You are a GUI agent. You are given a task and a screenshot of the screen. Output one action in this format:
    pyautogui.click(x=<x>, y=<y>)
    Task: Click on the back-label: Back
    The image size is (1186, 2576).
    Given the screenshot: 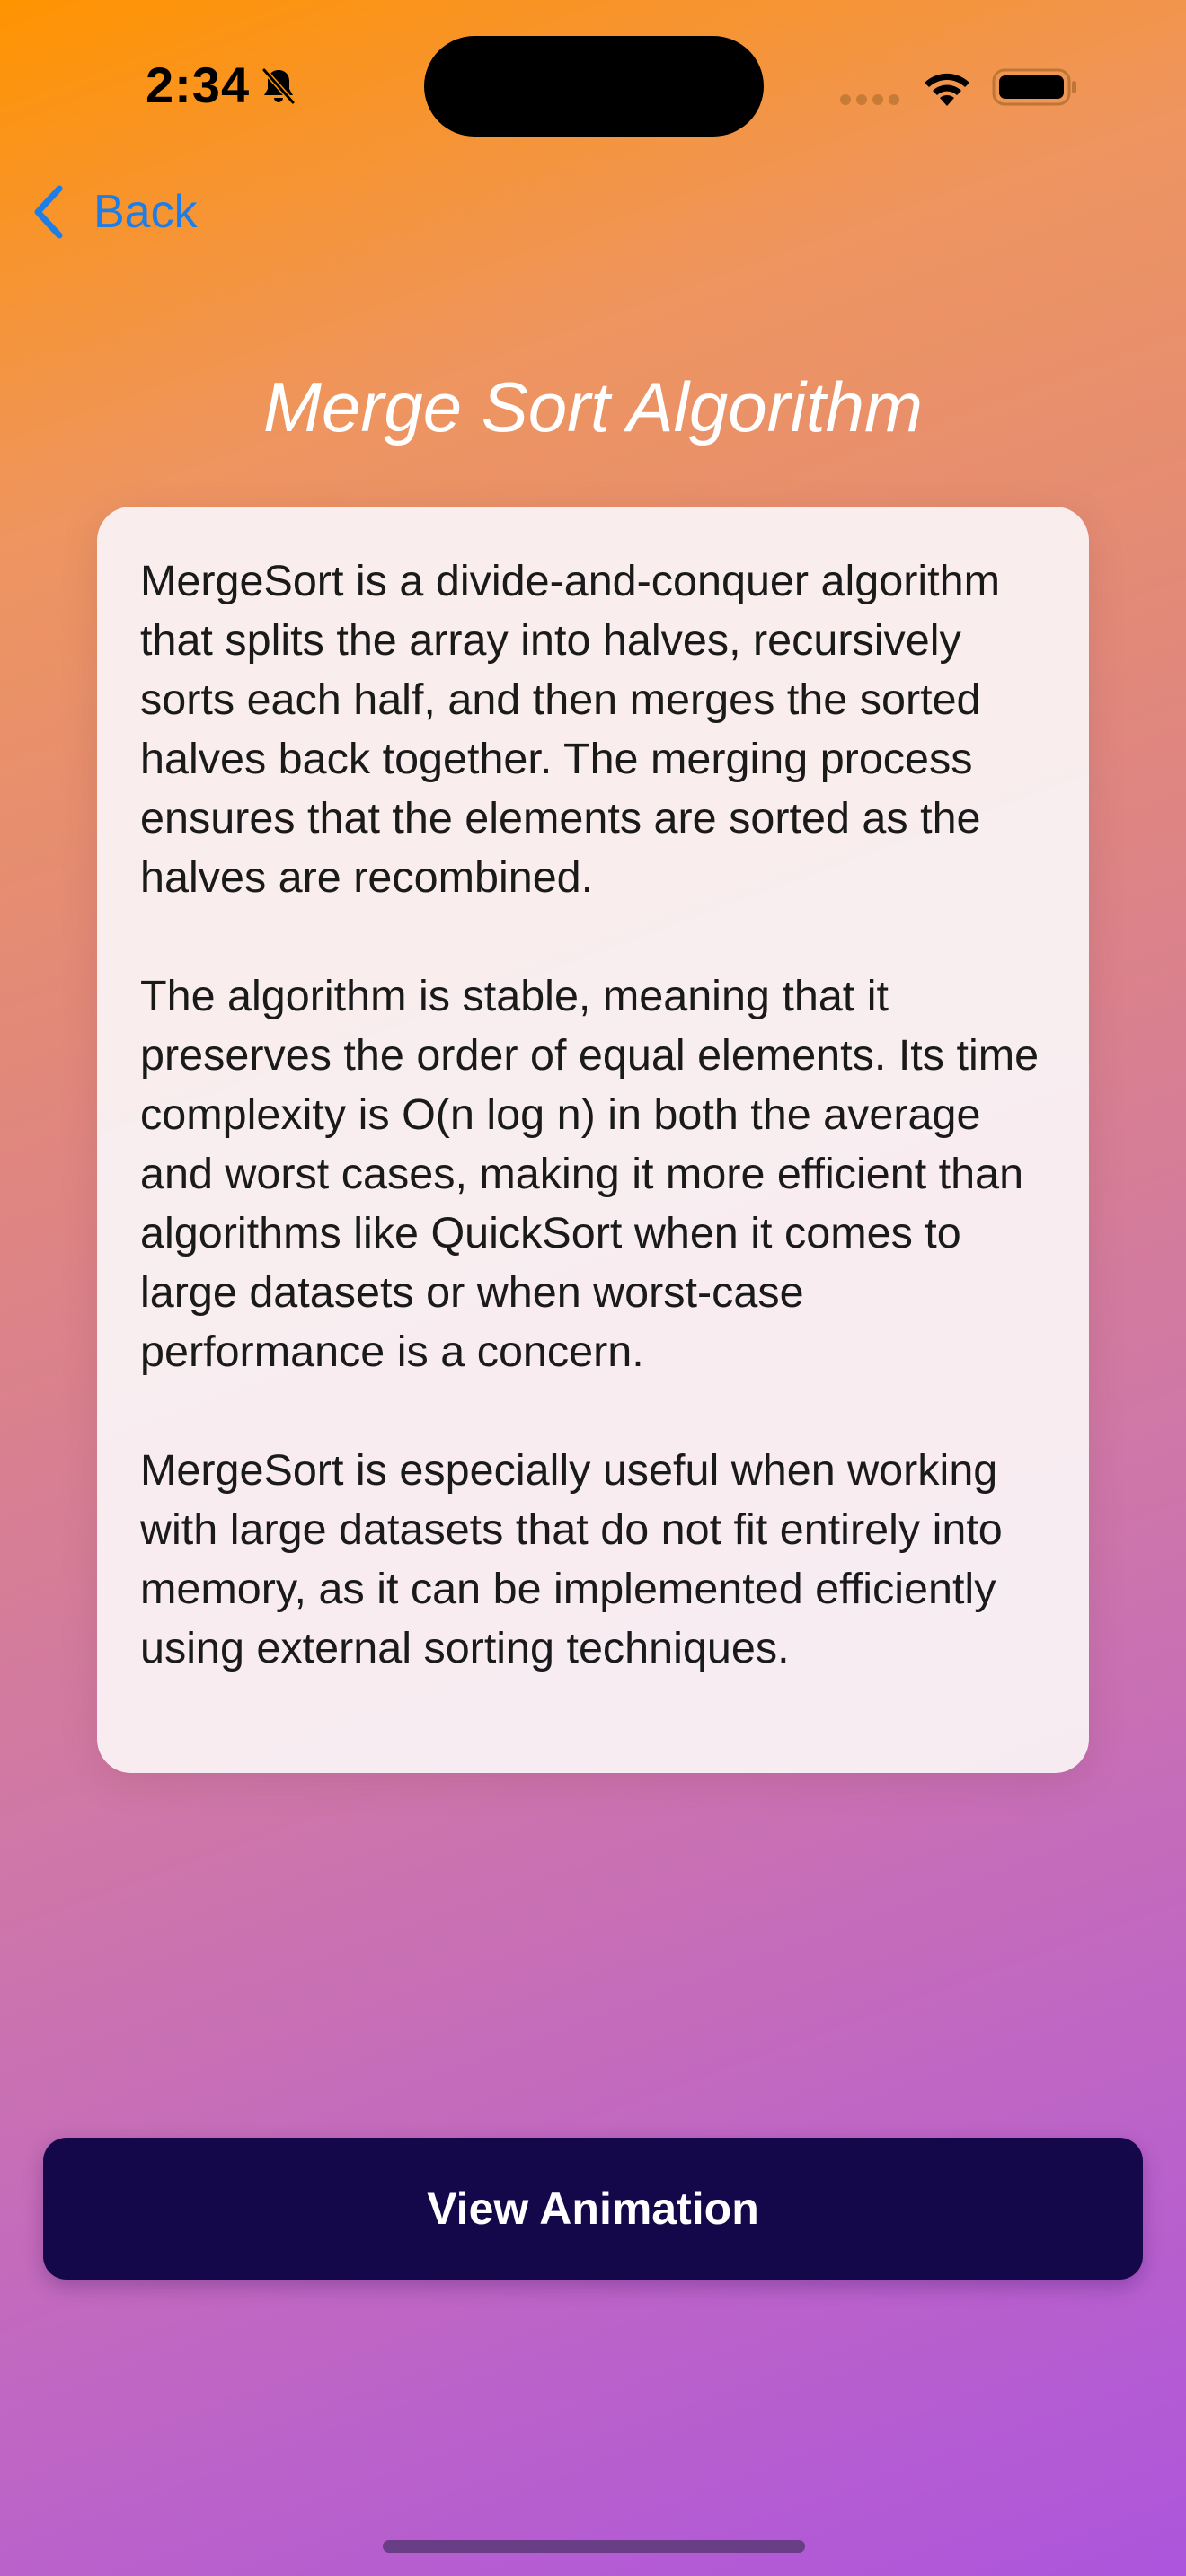 What is the action you would take?
    pyautogui.click(x=145, y=212)
    